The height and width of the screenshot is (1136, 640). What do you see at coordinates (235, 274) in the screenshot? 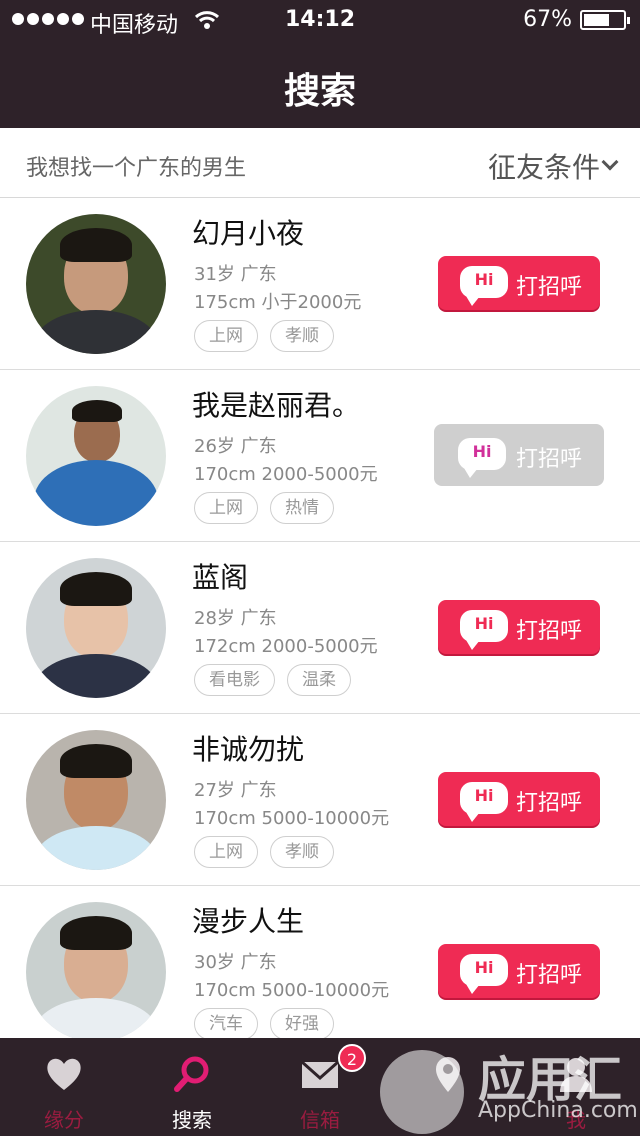
I see `user-age-location: 31岁 广东` at bounding box center [235, 274].